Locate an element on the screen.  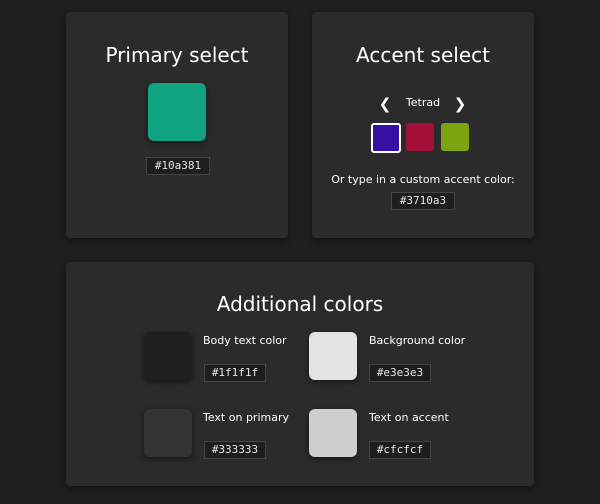
text-on-accent-swatch is located at coordinates (333, 433).